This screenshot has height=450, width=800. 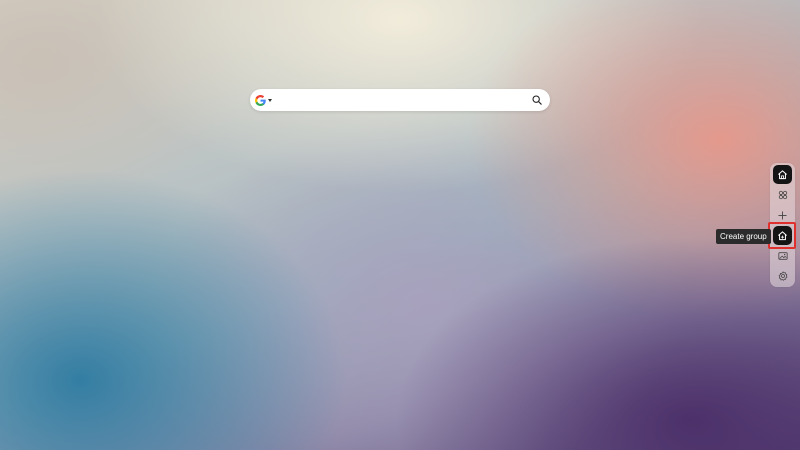 I want to click on home-button, so click(x=782, y=174).